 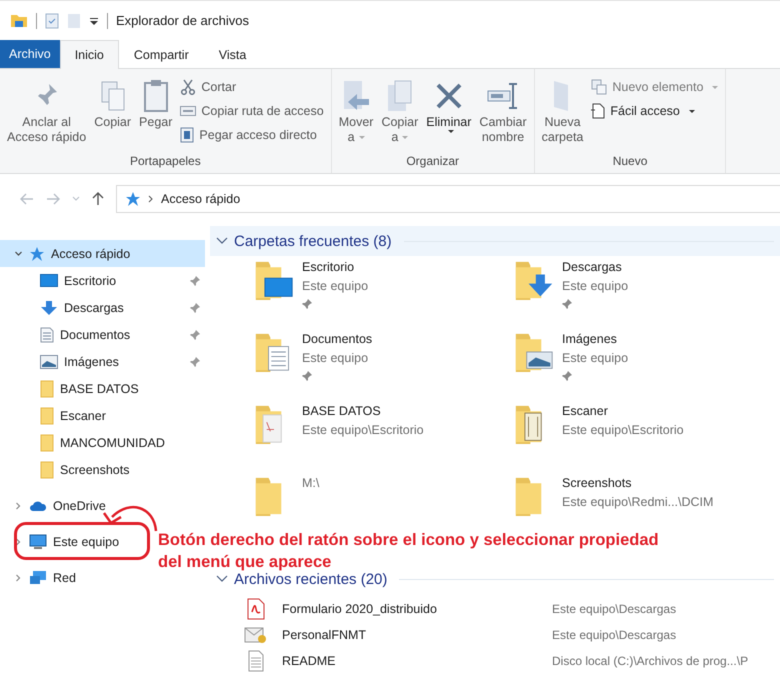 What do you see at coordinates (495, 241) in the screenshot?
I see `section-header: Carpetas frecuentes (8)` at bounding box center [495, 241].